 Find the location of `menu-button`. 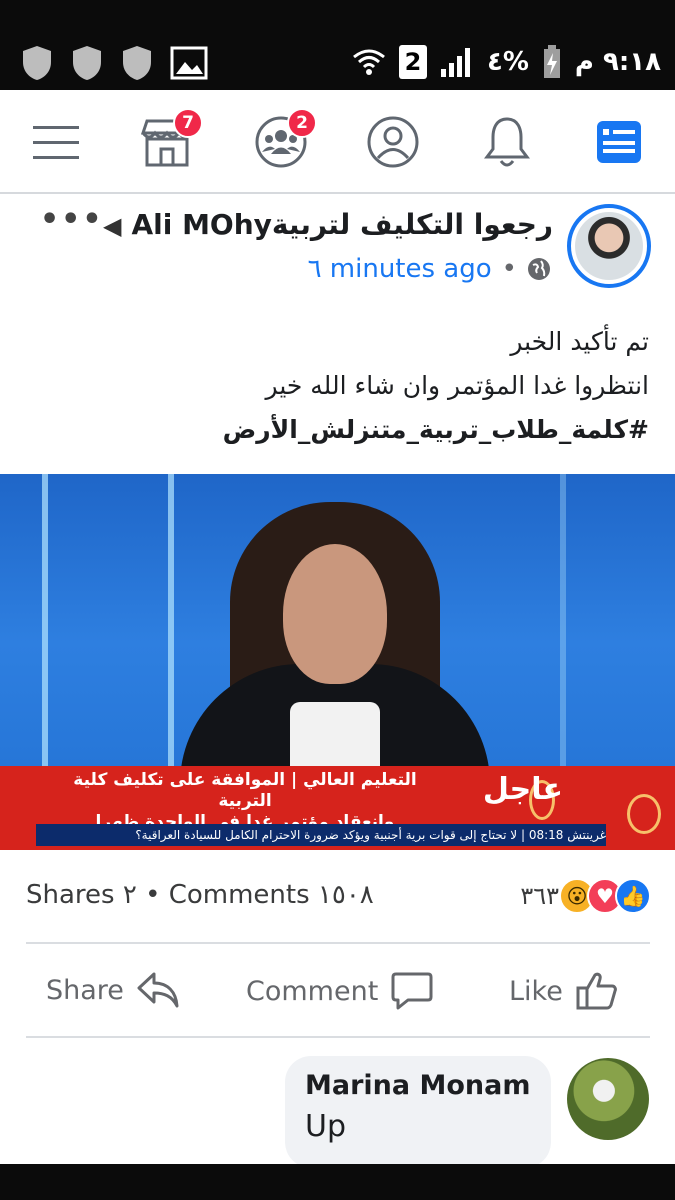

menu-button is located at coordinates (56, 142).